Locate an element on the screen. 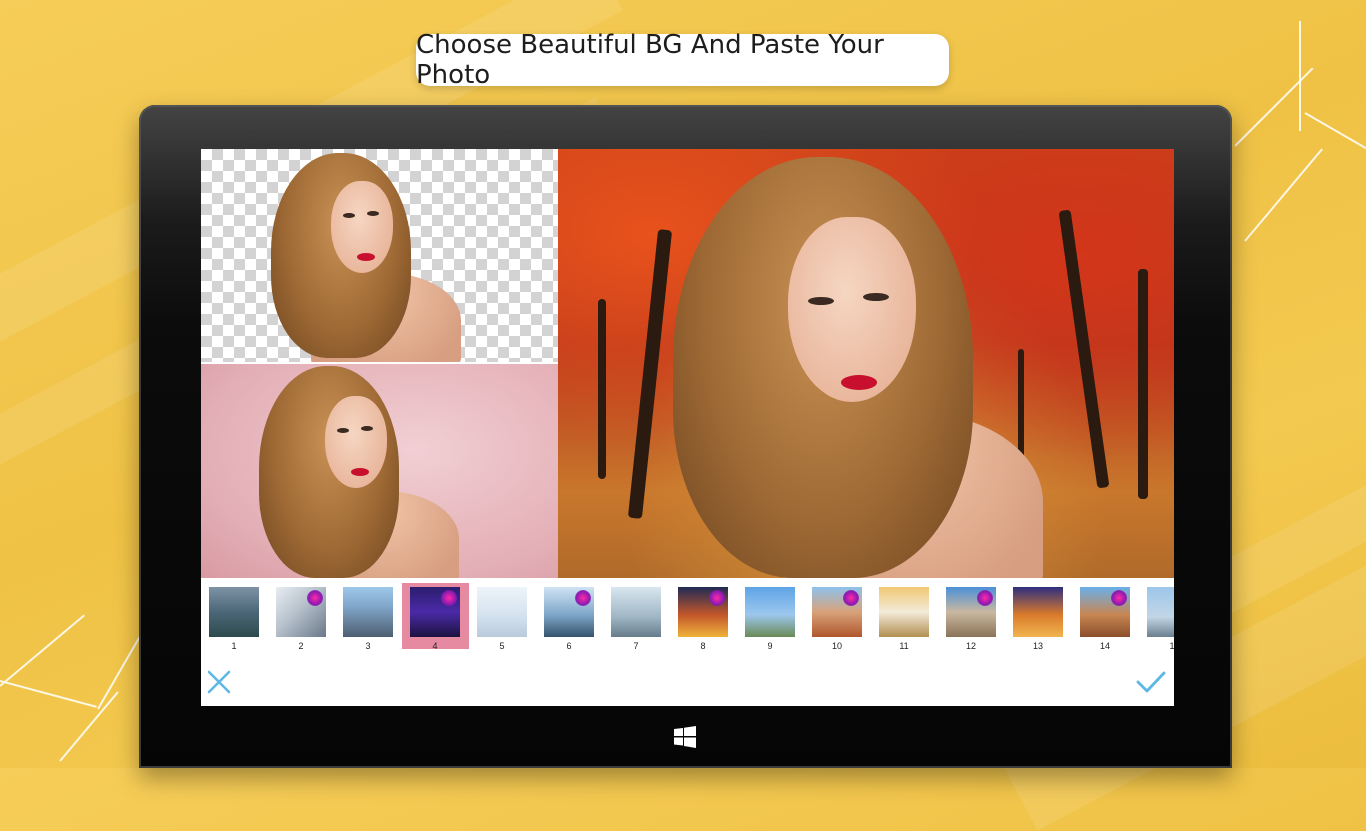  thumbnail-number: 8 is located at coordinates (703, 646).